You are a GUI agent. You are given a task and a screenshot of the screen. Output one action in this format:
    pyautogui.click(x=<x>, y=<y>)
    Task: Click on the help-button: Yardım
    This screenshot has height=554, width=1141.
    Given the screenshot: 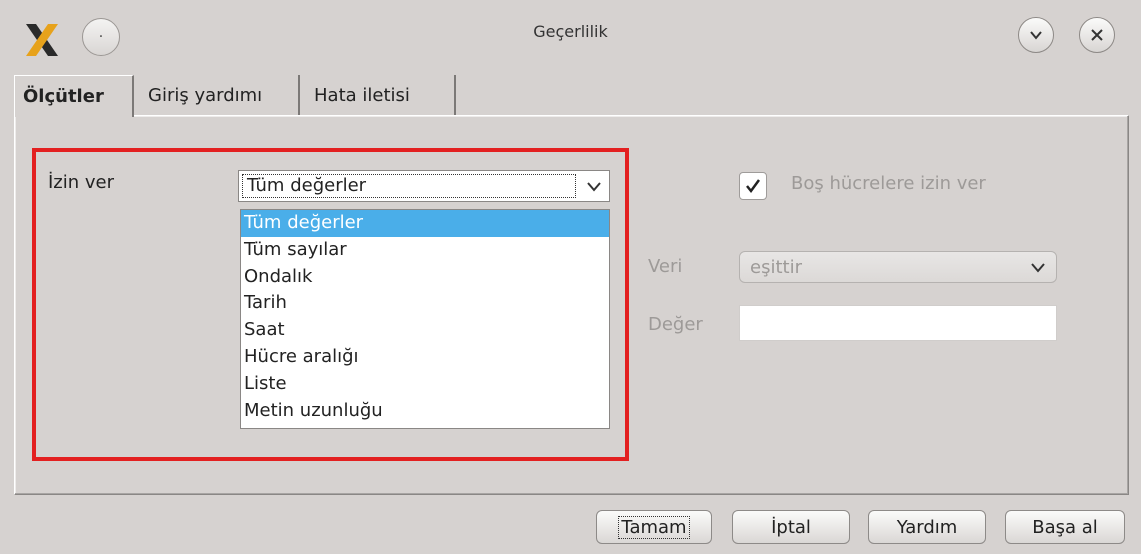 What is the action you would take?
    pyautogui.click(x=927, y=527)
    